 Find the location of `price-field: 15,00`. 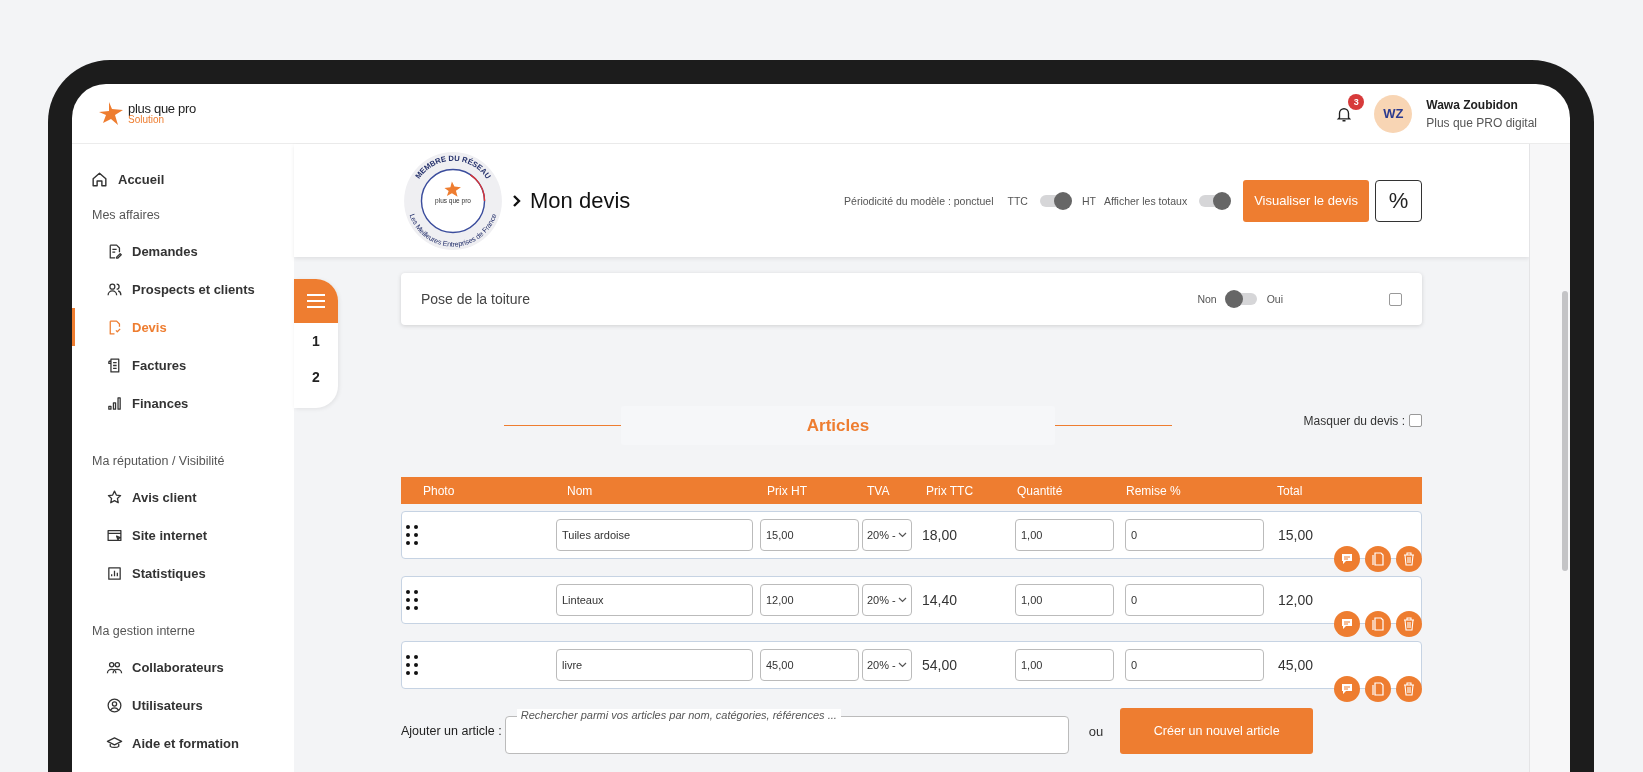

price-field: 15,00 is located at coordinates (809, 535).